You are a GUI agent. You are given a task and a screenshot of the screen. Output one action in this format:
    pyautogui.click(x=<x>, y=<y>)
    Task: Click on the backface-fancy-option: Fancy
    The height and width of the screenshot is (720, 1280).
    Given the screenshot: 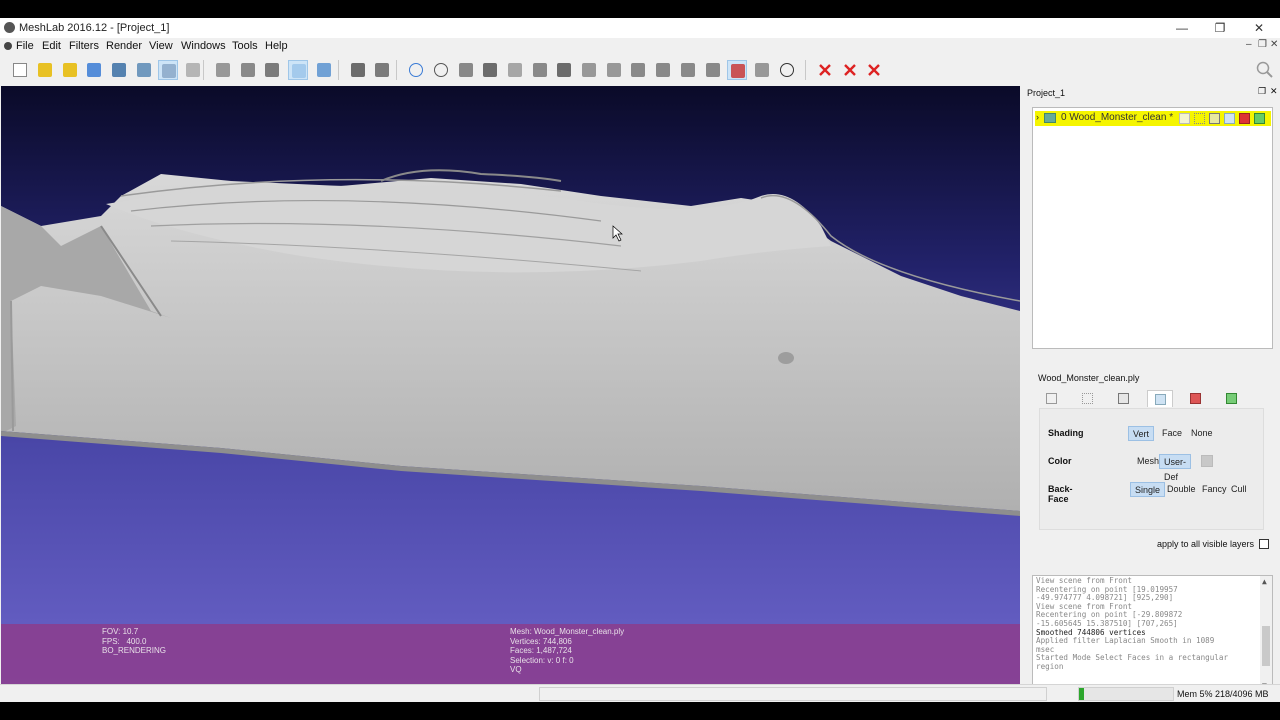 What is the action you would take?
    pyautogui.click(x=1214, y=489)
    